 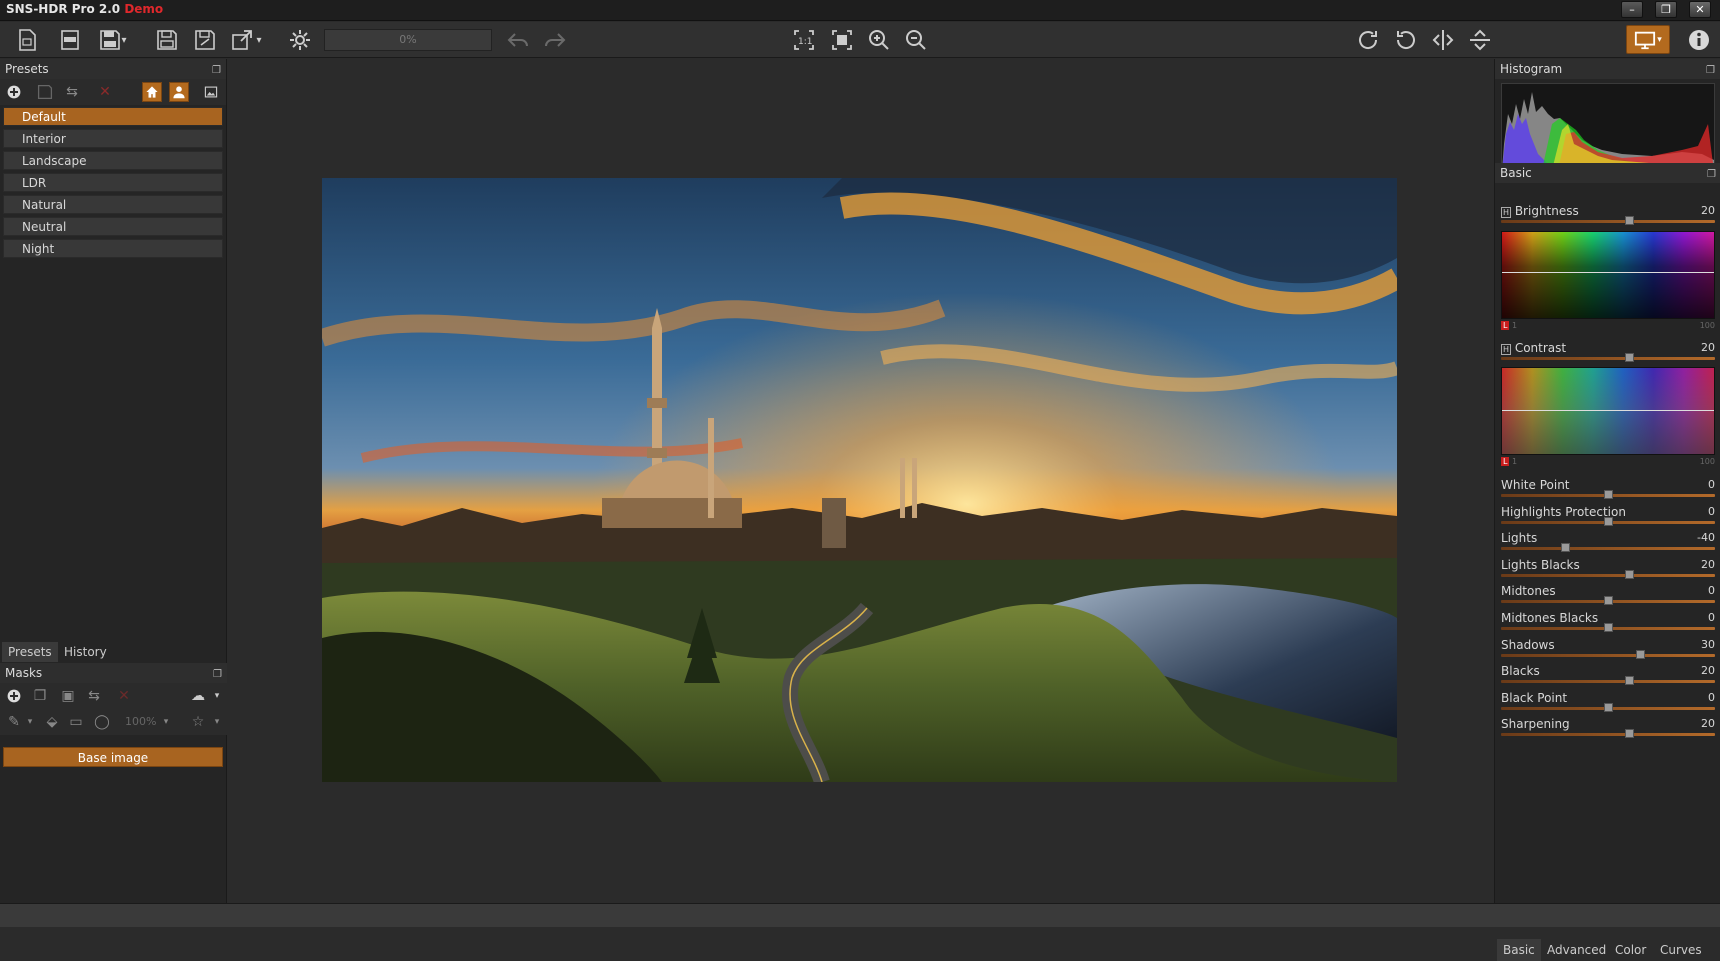 I want to click on preset-item-landscape: Landscape, so click(x=113, y=160).